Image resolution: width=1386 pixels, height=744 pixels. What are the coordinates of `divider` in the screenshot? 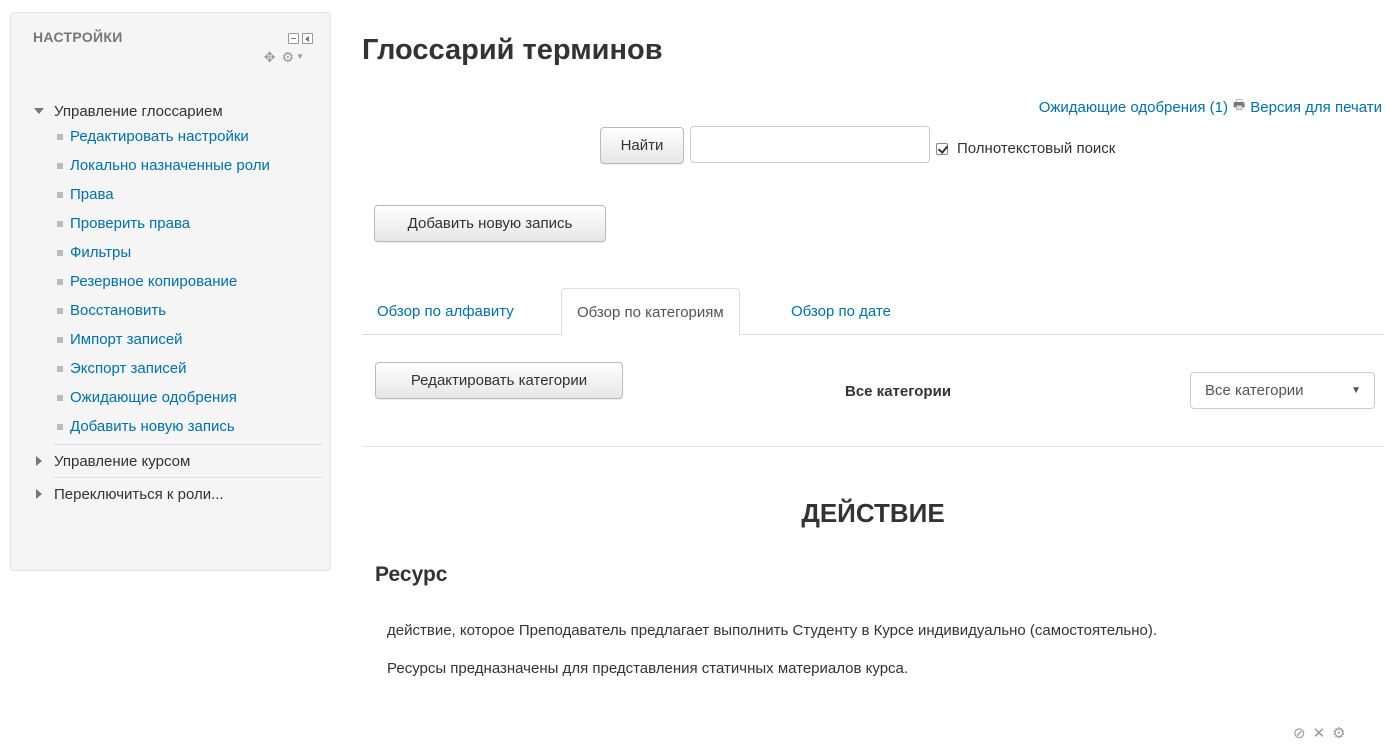 It's located at (873, 446).